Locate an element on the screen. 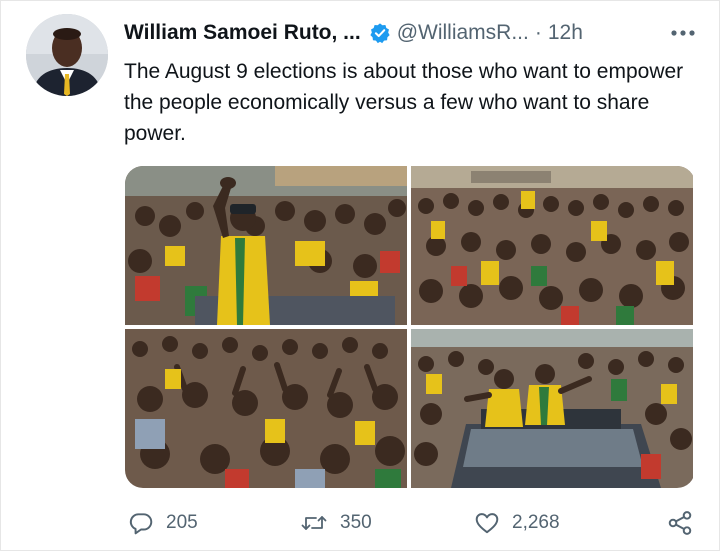 The image size is (720, 551). like-button: 2,268 is located at coordinates (517, 523).